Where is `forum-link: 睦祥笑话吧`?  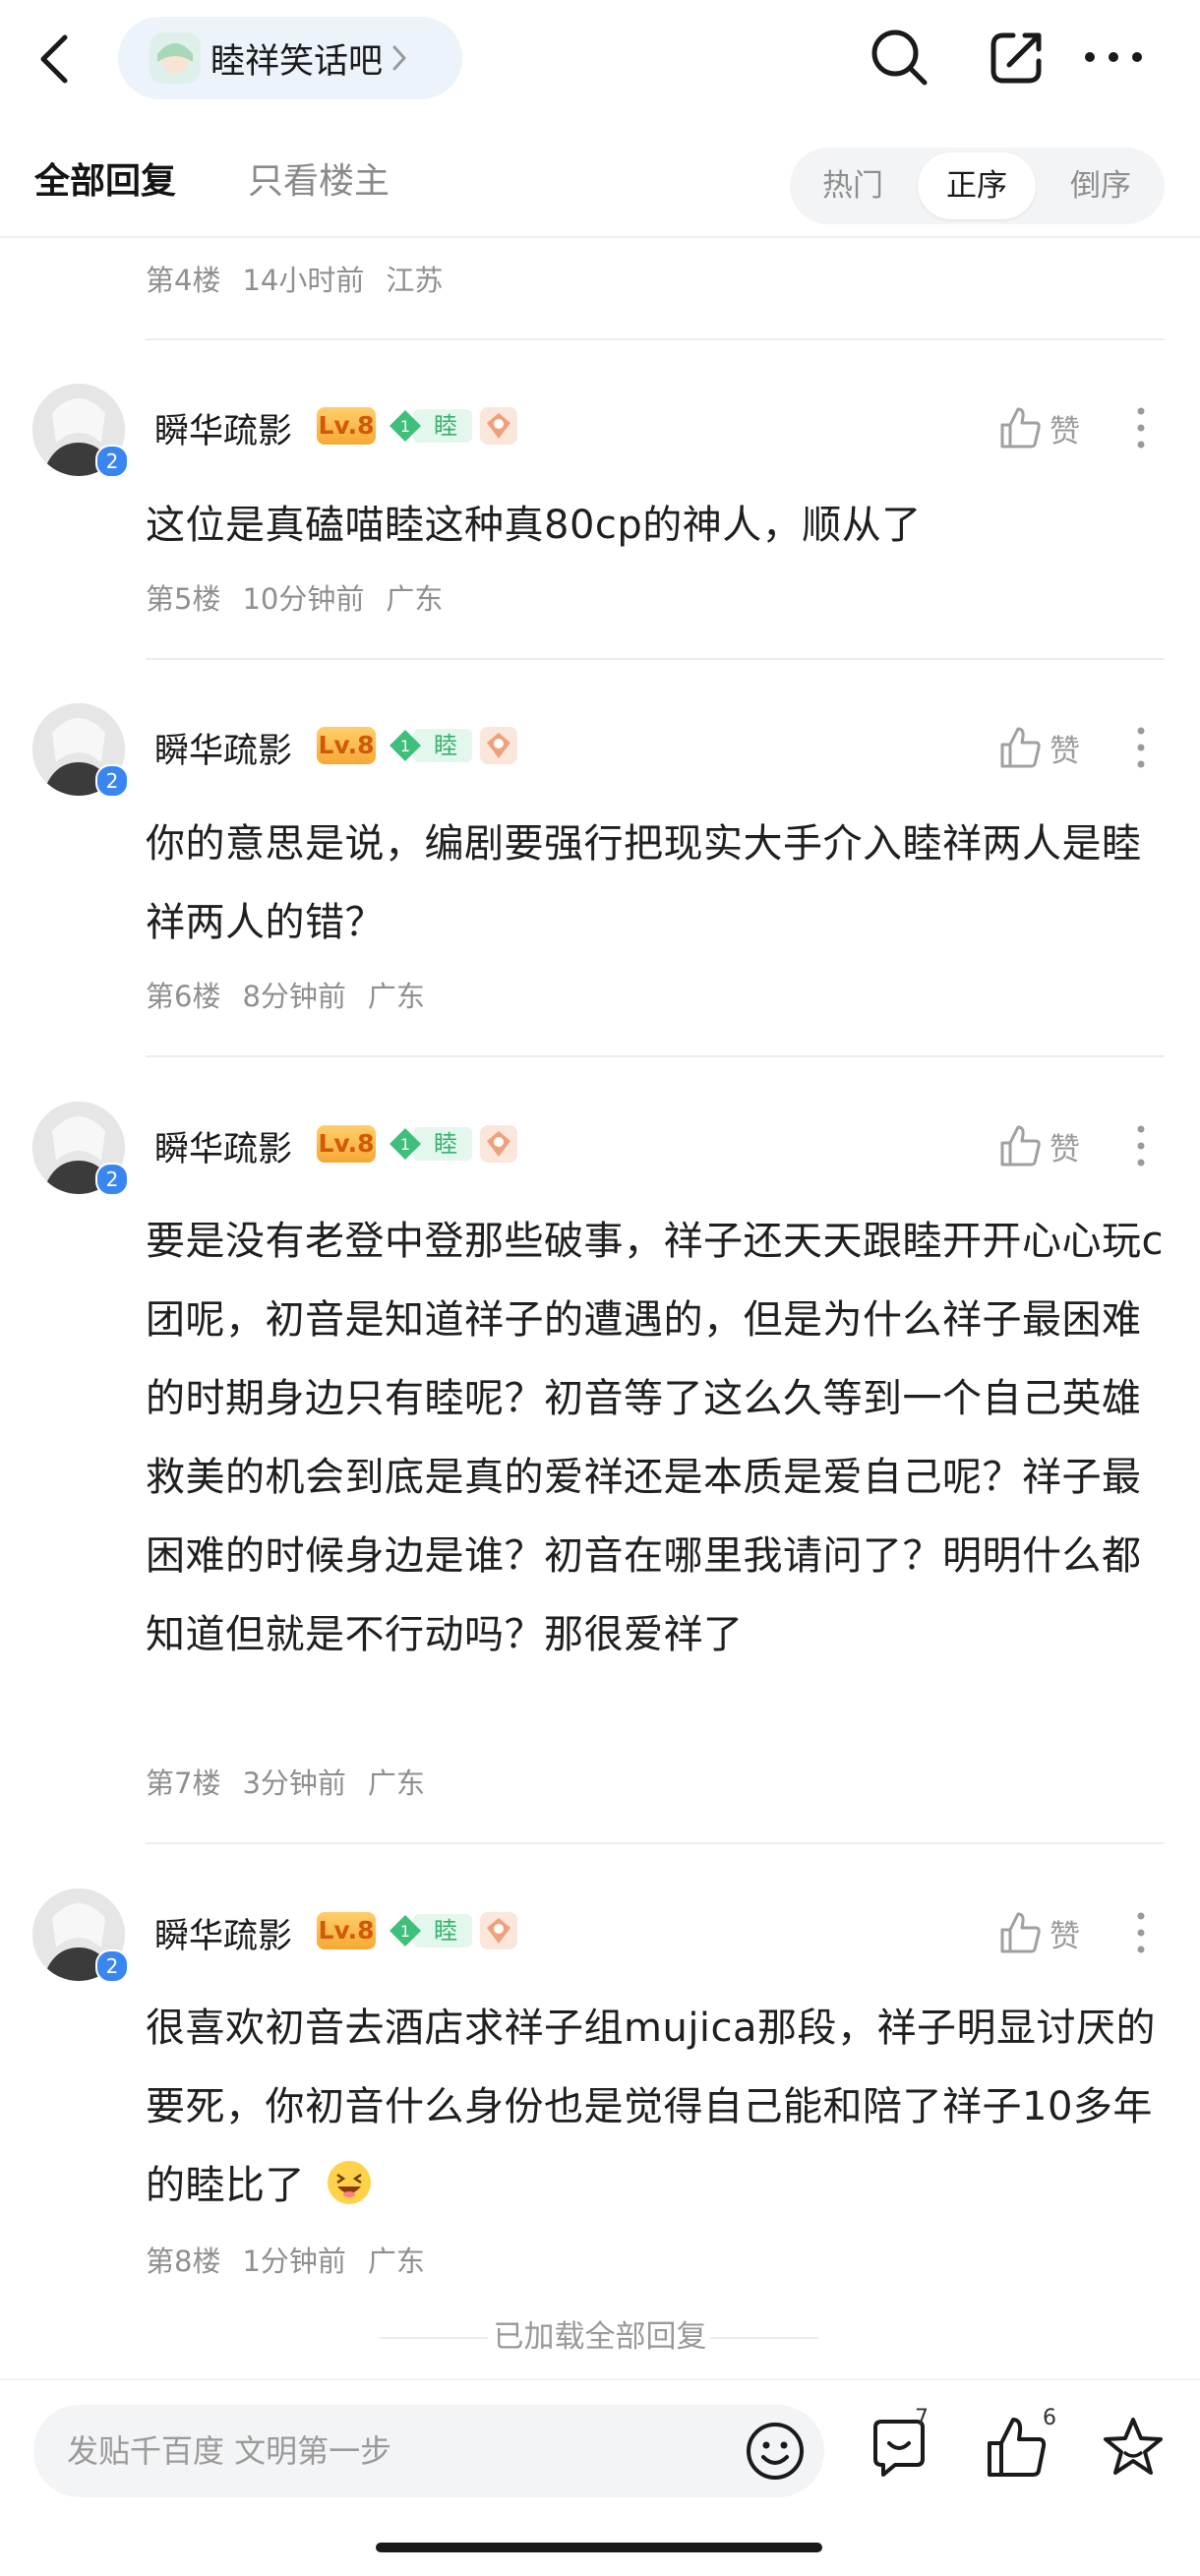 forum-link: 睦祥笑话吧 is located at coordinates (290, 58).